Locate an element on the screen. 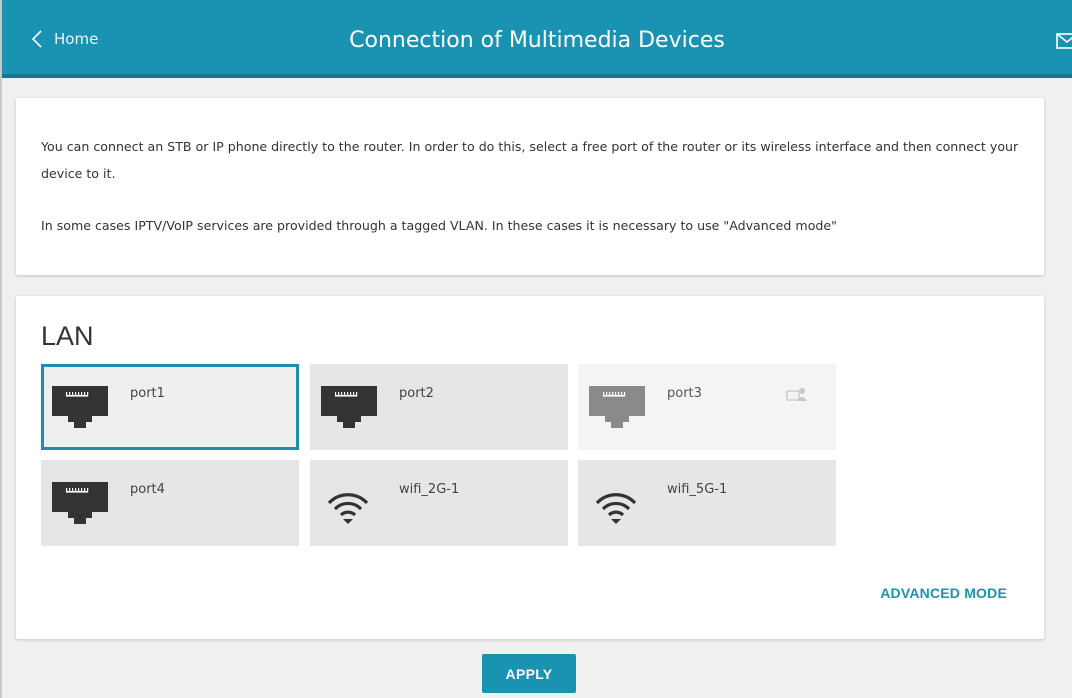  port-label: wifi_5G-1 is located at coordinates (697, 489).